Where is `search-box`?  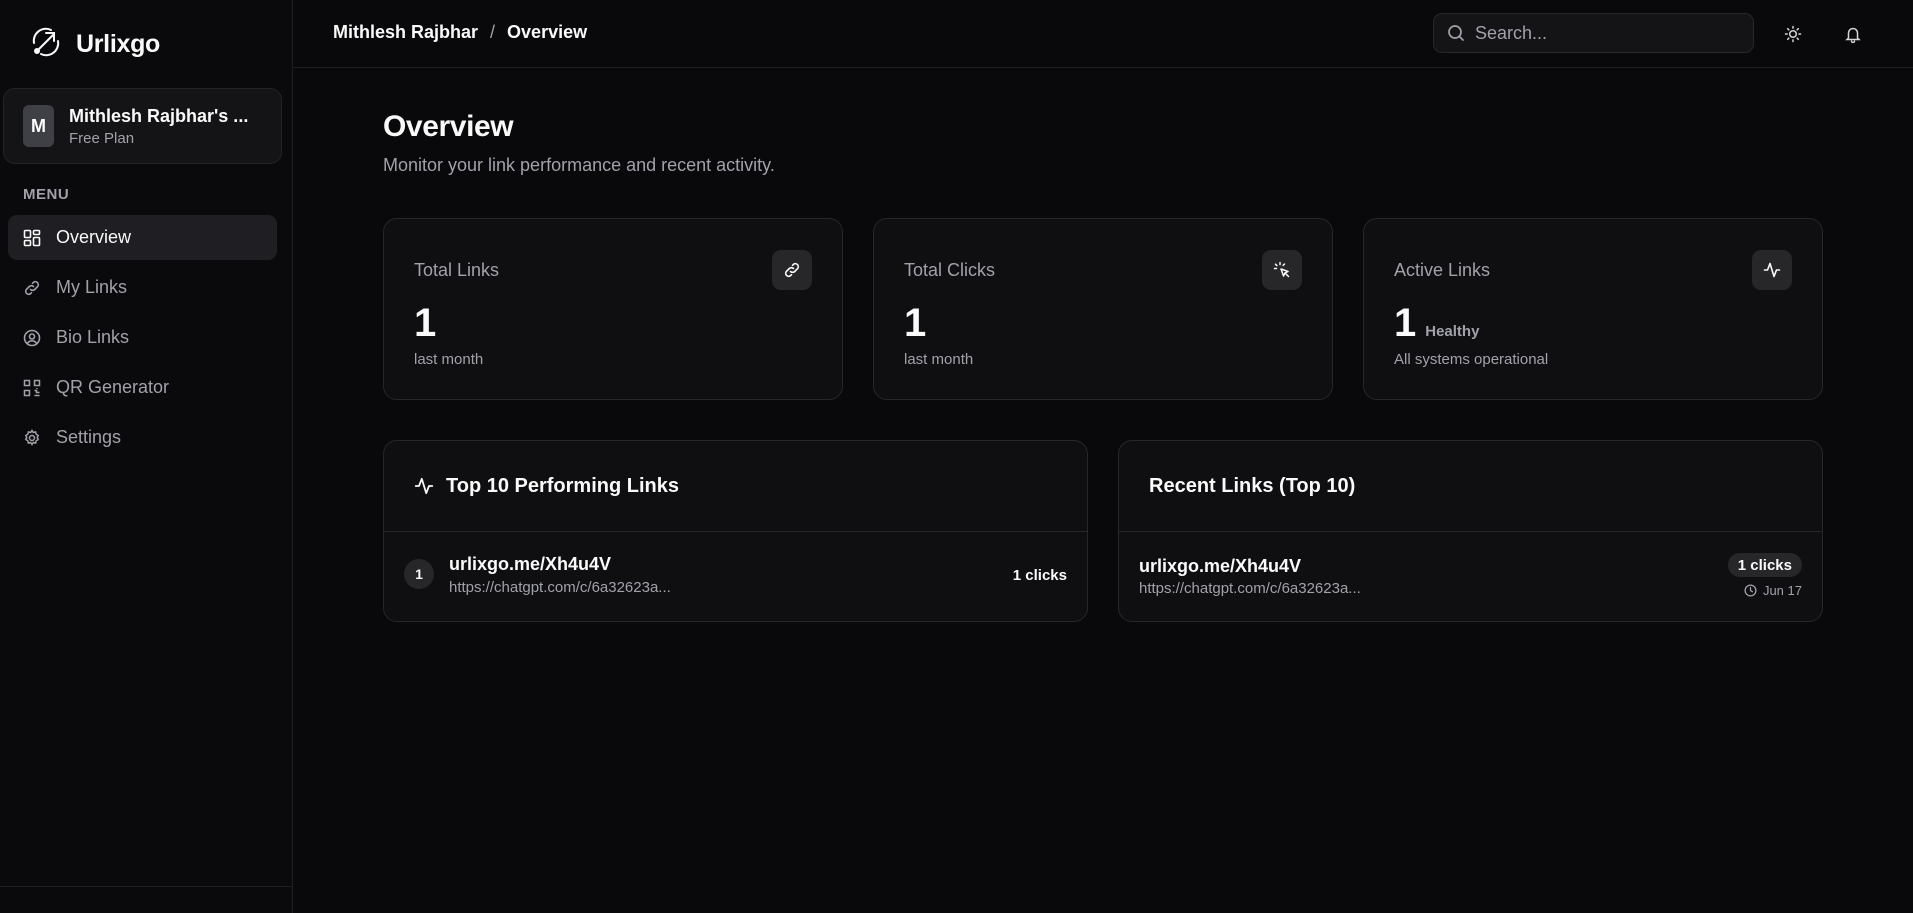 search-box is located at coordinates (1593, 33).